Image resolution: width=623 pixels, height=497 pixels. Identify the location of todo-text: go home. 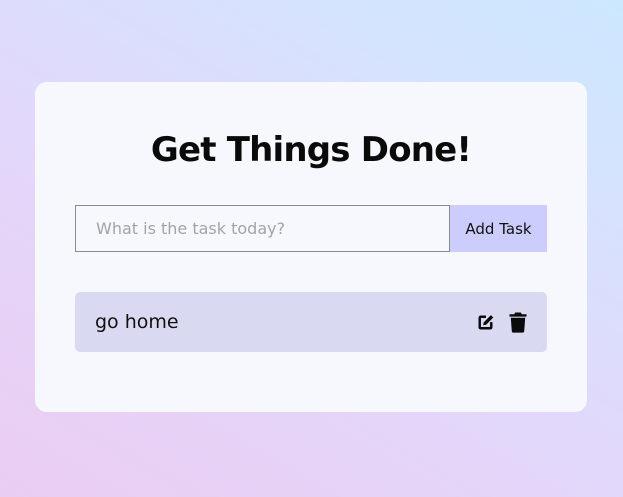
(137, 322).